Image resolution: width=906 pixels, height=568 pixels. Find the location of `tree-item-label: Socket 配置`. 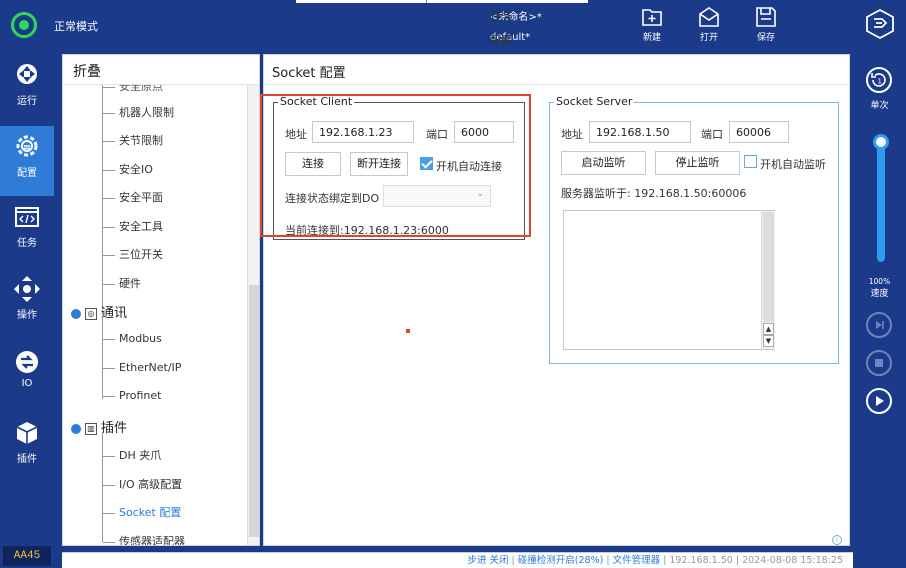

tree-item-label: Socket 配置 is located at coordinates (150, 512).